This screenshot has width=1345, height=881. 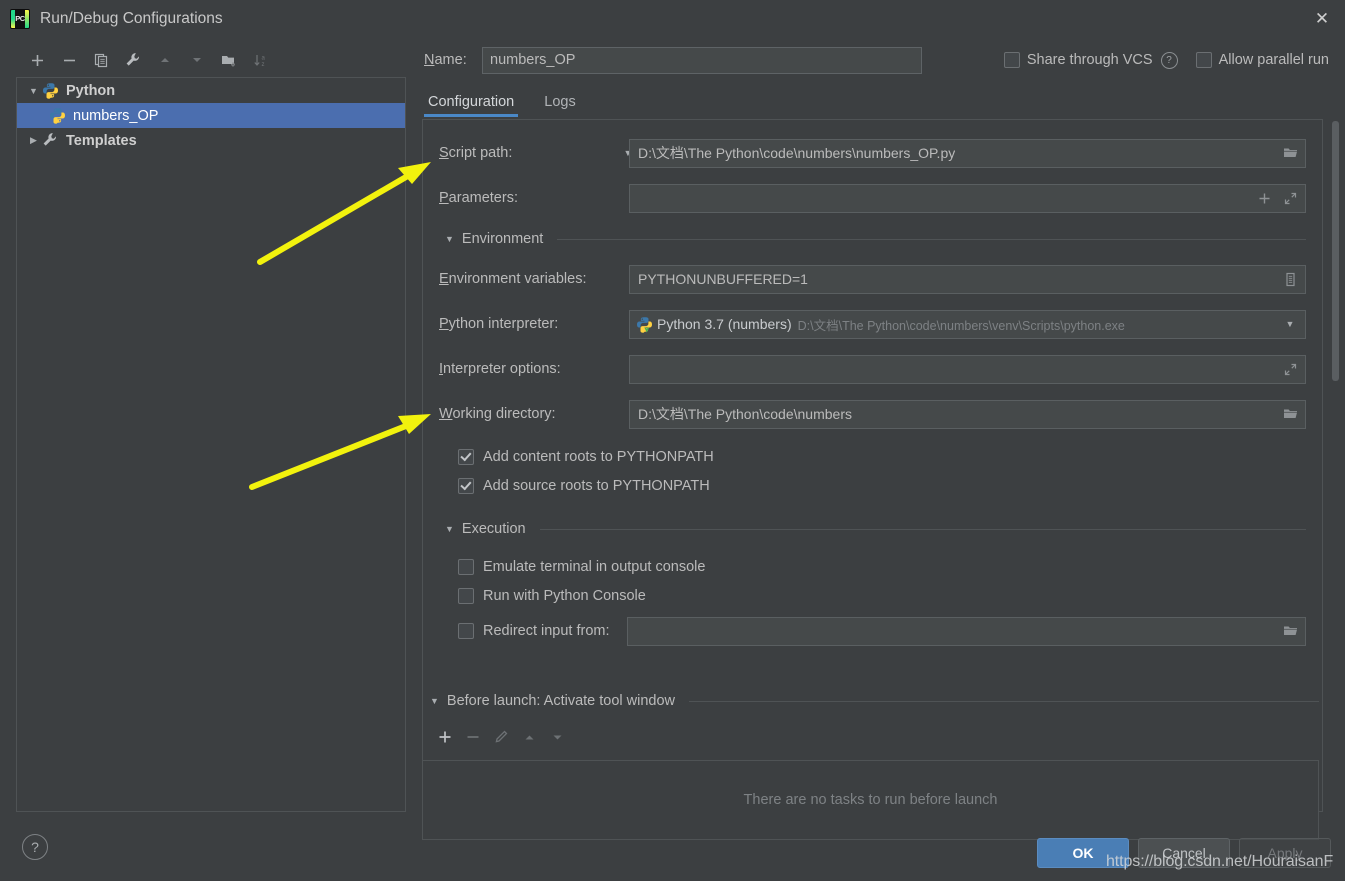 What do you see at coordinates (1083, 853) in the screenshot?
I see `ok-button: OK` at bounding box center [1083, 853].